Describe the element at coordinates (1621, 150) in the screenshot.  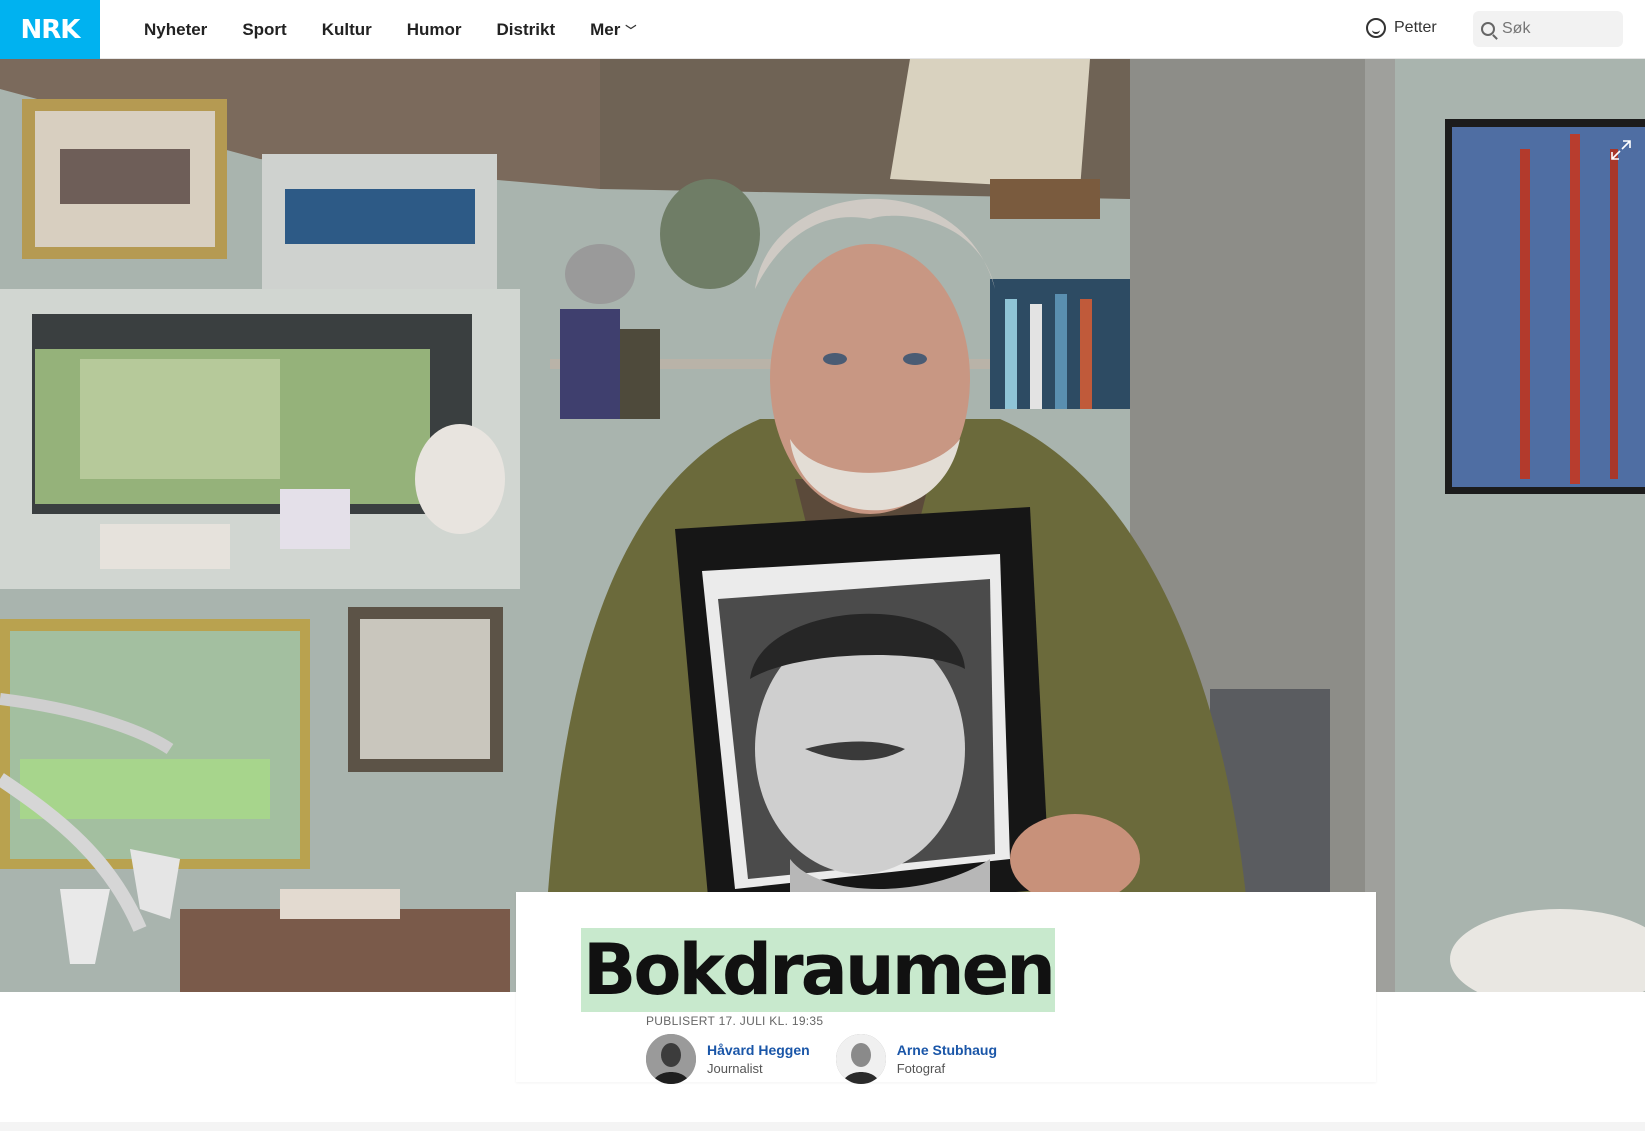
I see `expand-icon` at that location.